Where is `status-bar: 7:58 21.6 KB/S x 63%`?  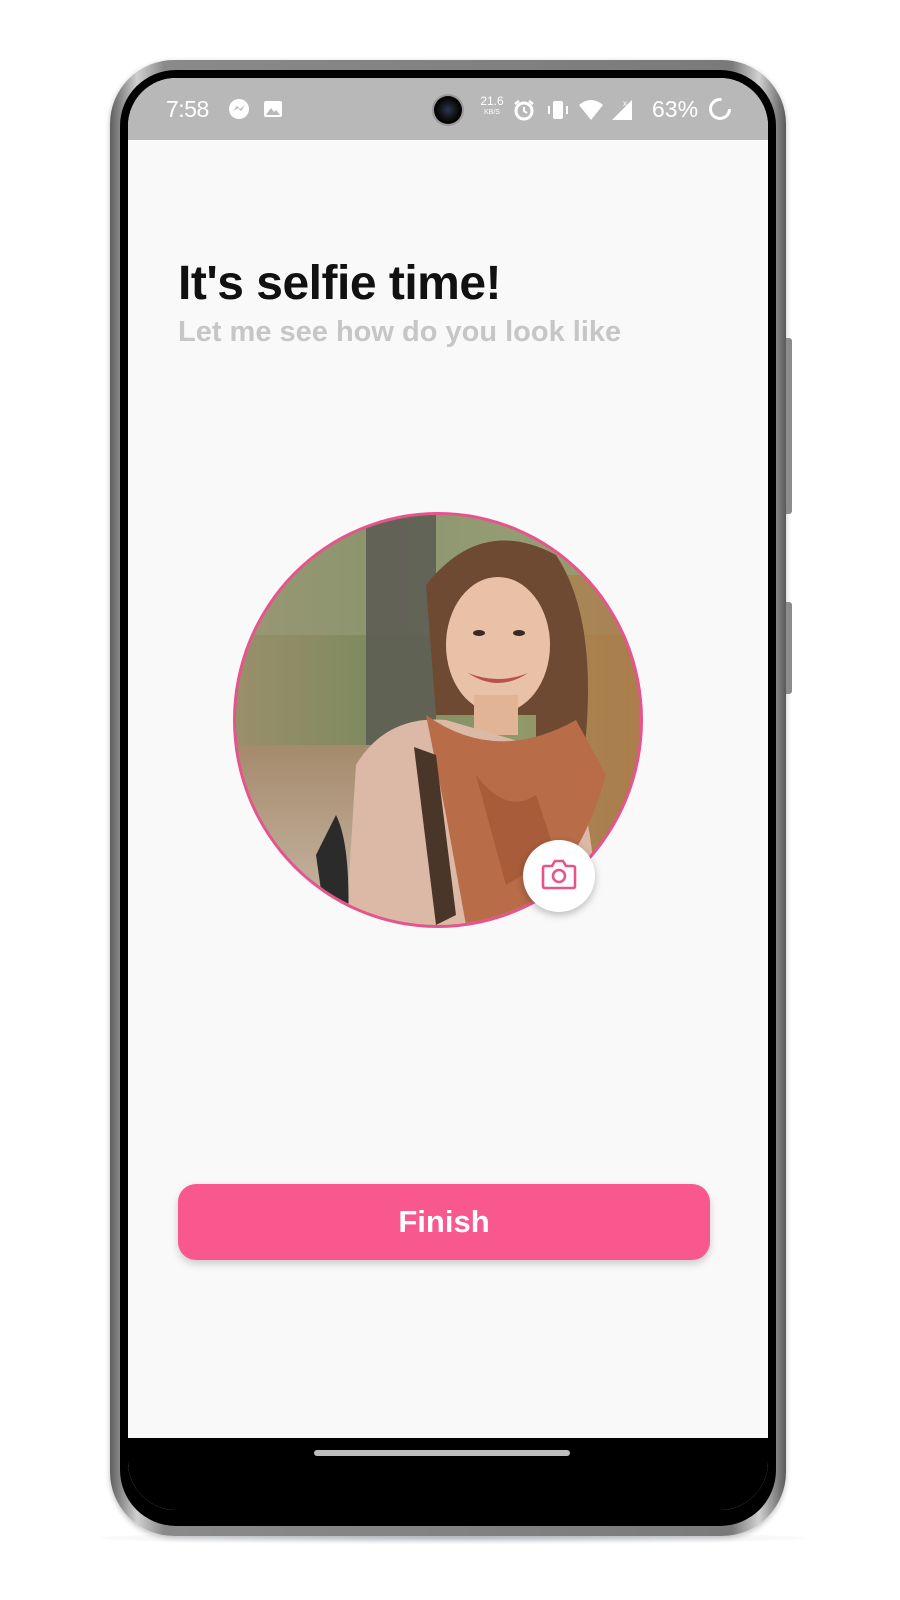
status-bar: 7:58 21.6 KB/S x 63% is located at coordinates (448, 109).